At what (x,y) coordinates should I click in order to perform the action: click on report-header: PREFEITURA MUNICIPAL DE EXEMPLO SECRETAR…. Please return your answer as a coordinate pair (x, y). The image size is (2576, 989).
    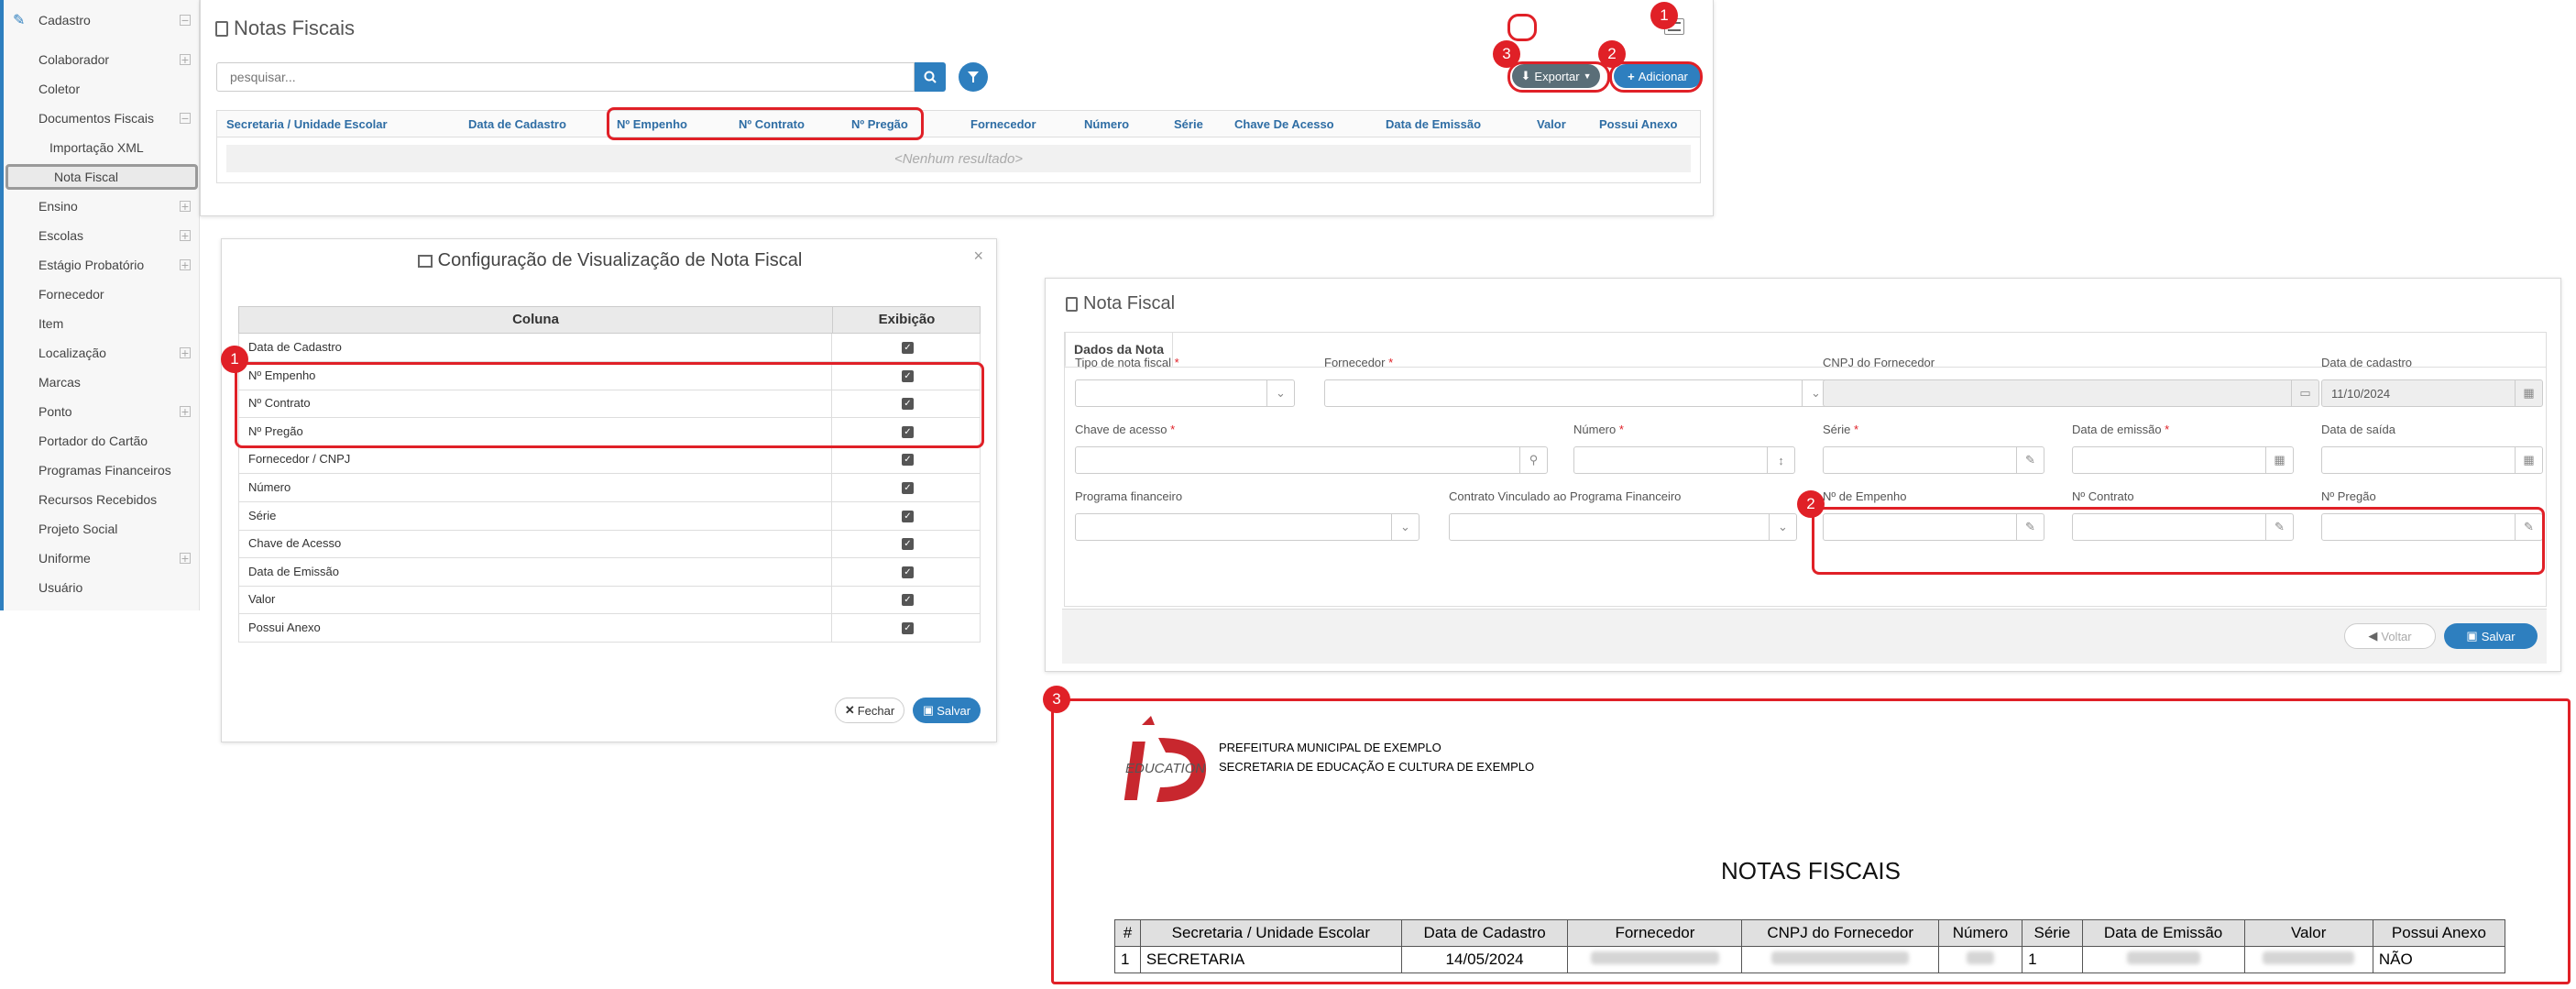
    Looking at the image, I should click on (1377, 758).